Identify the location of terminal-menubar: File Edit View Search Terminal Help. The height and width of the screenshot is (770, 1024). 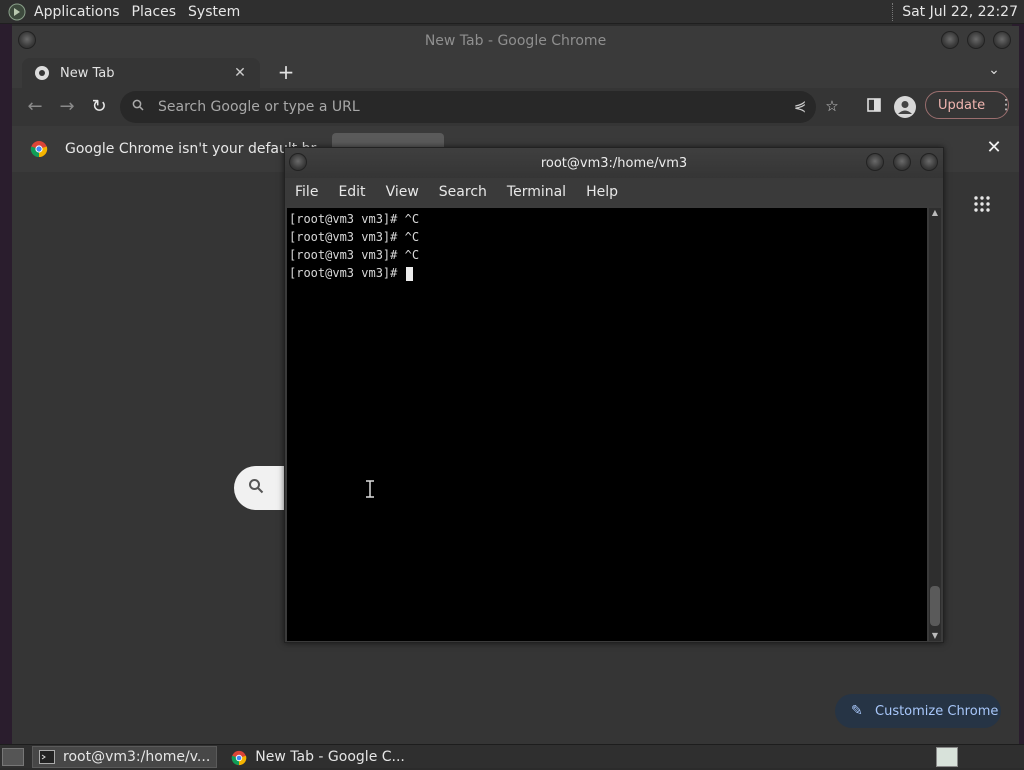
(614, 192).